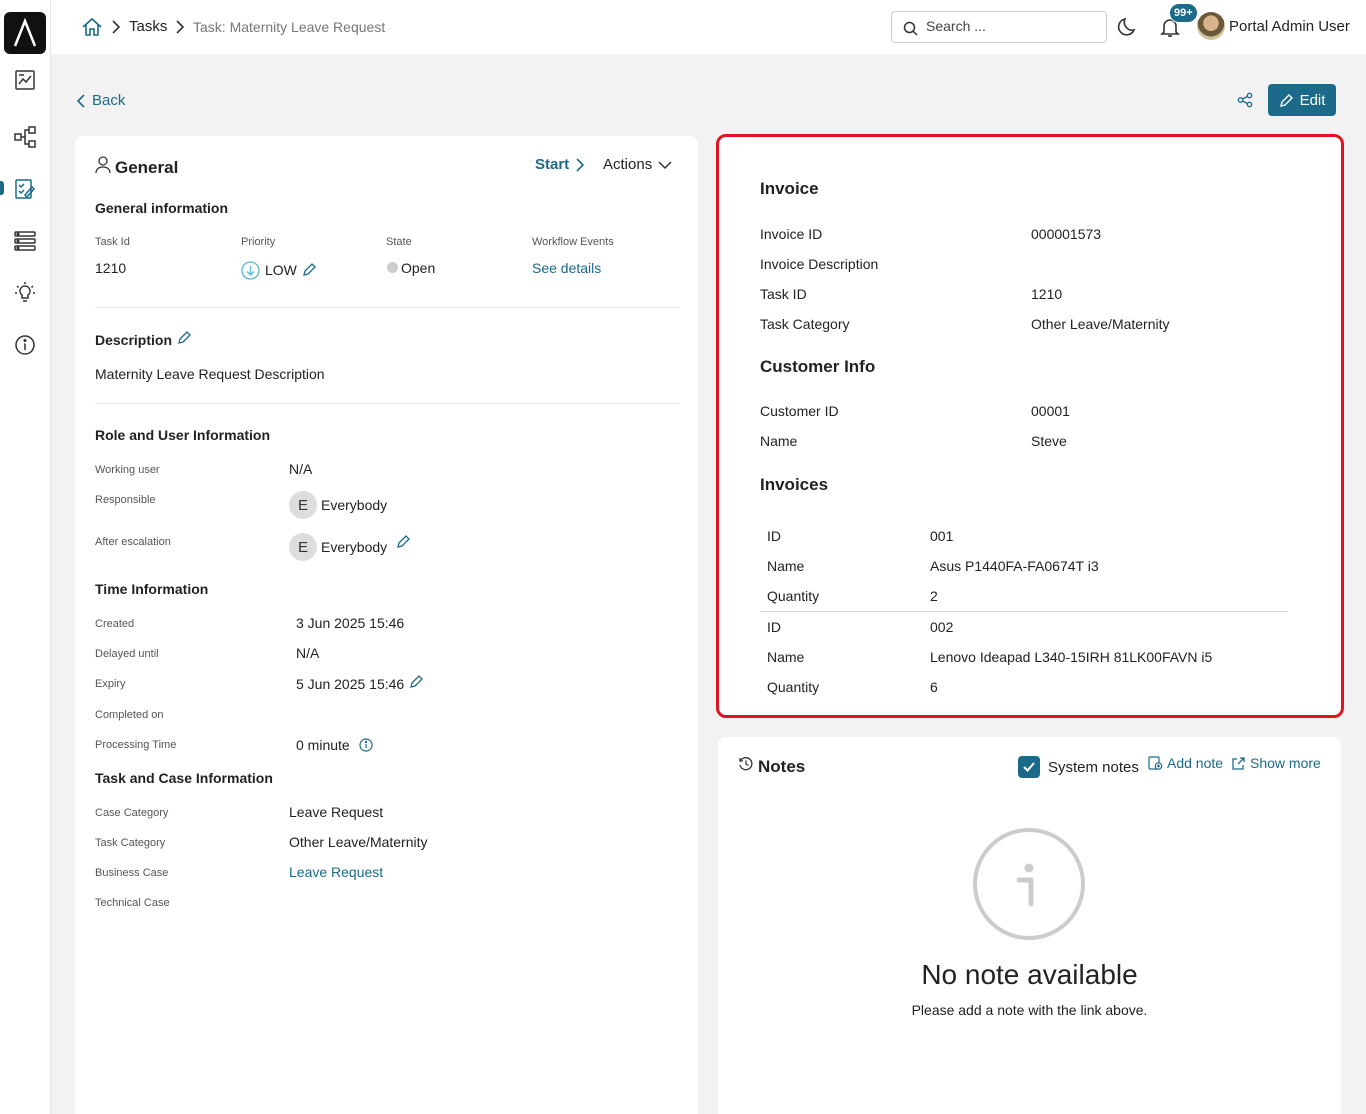  Describe the element at coordinates (184, 778) in the screenshot. I see `case-heading: Task and Case Information` at that location.